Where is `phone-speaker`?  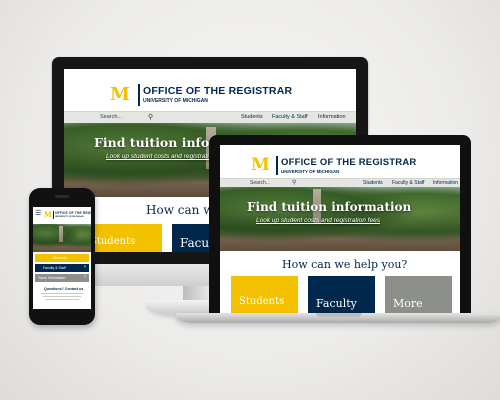 phone-speaker is located at coordinates (62, 196).